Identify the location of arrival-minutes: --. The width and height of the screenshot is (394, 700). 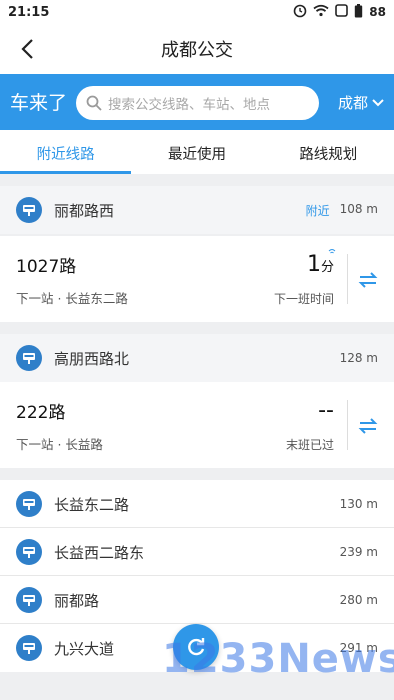
(326, 410).